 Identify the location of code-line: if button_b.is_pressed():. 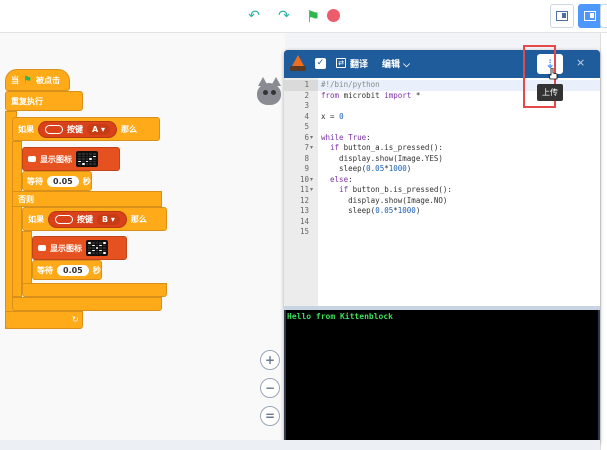
(395, 189).